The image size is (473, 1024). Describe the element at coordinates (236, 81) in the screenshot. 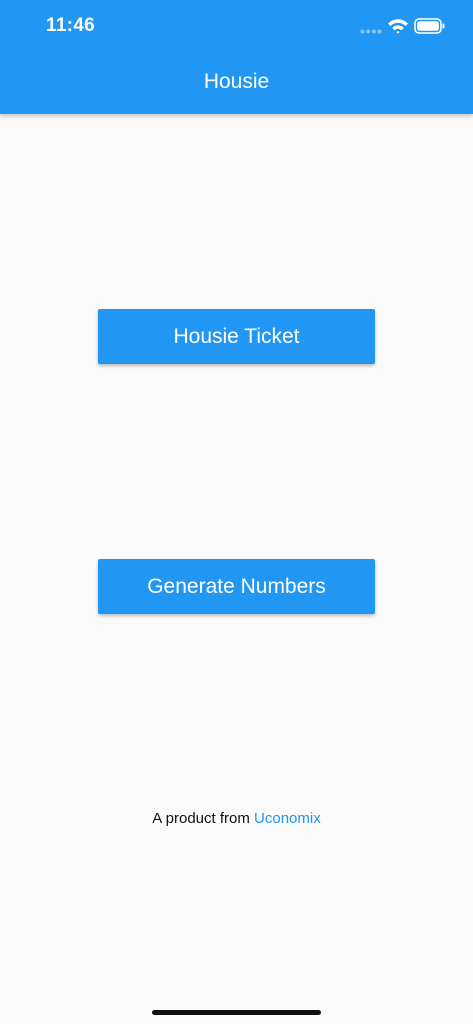

I see `app-title: Housie` at that location.